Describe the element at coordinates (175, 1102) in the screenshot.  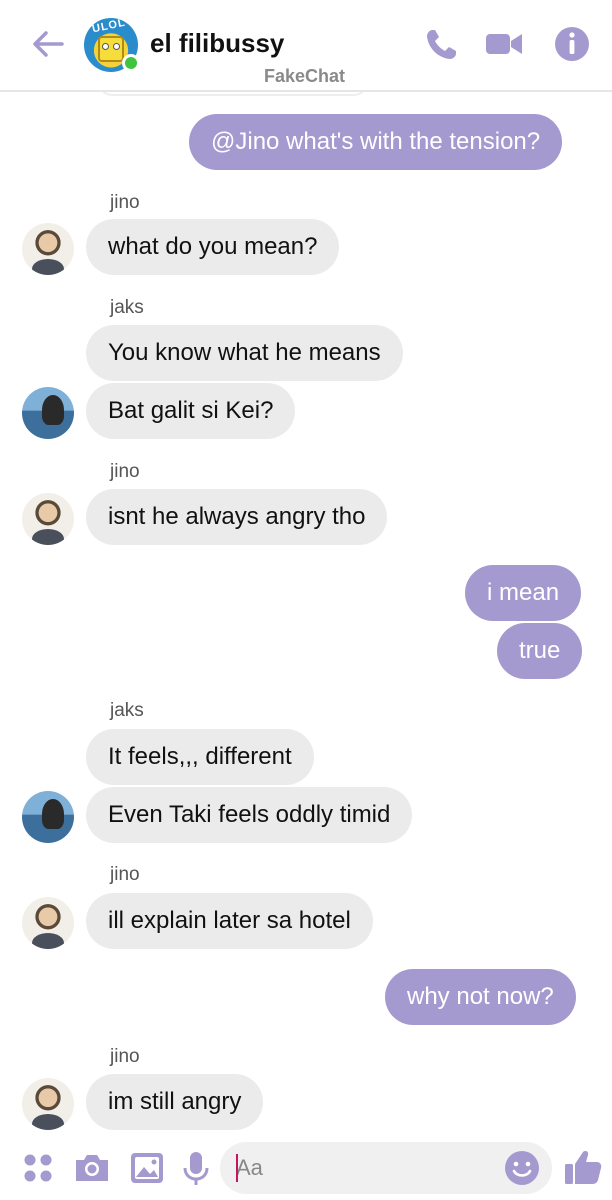
I see `message-bubble-incoming: im still angry` at that location.